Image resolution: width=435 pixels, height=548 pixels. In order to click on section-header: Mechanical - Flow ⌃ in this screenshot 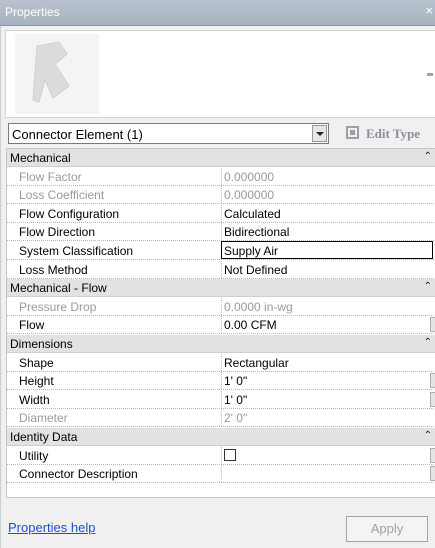, I will do `click(221, 288)`.